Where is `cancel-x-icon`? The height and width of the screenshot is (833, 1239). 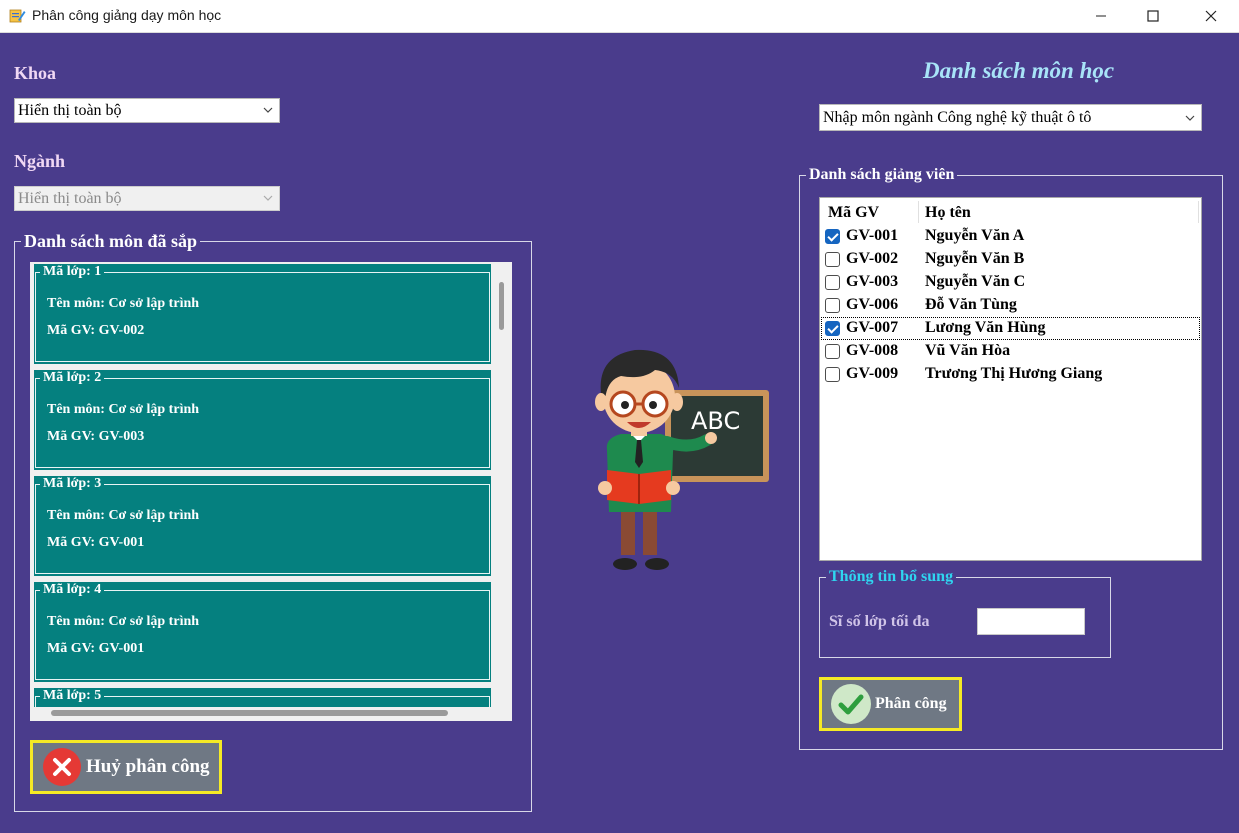 cancel-x-icon is located at coordinates (62, 767).